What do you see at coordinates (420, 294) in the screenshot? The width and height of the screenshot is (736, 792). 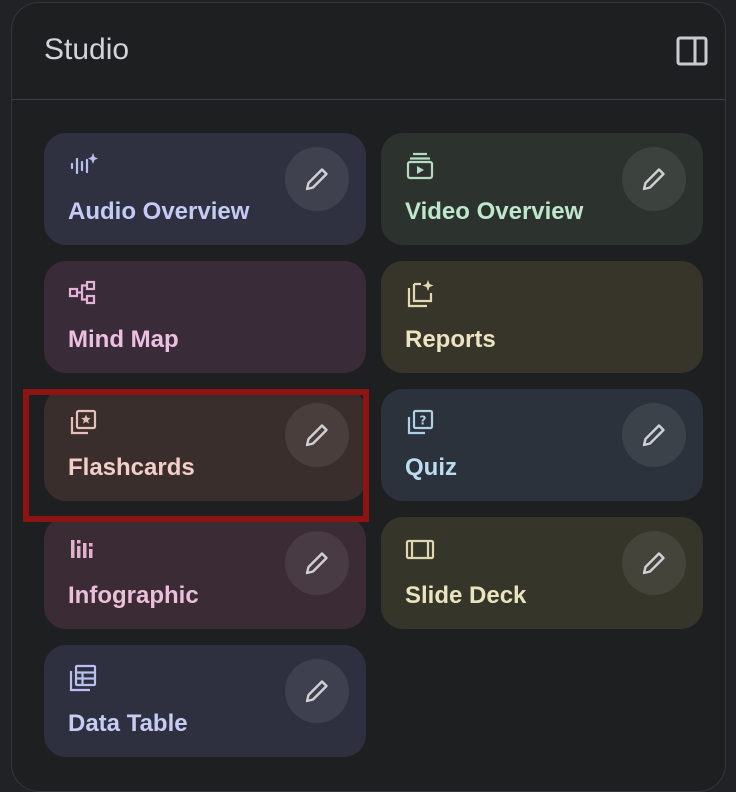 I see `report-sparkle-icon` at bounding box center [420, 294].